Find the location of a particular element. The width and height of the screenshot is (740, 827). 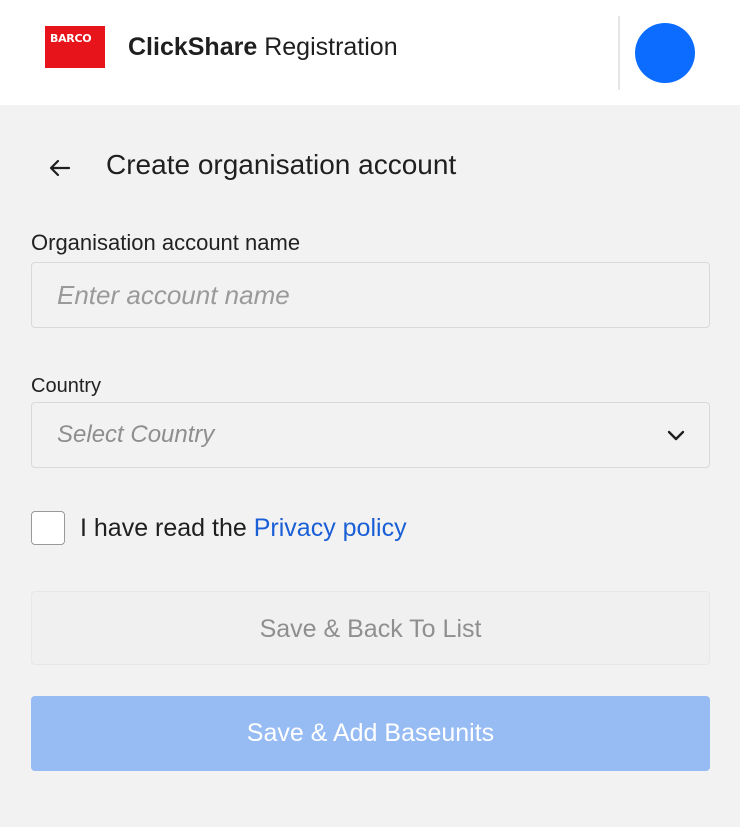

country-select-placeholder: Select Country is located at coordinates (136, 434).